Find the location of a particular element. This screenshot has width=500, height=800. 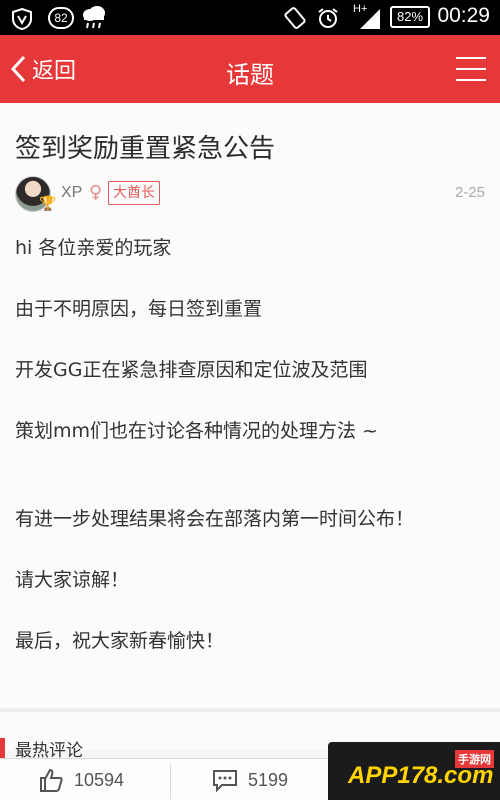

comment-button: 5199 is located at coordinates (250, 779).